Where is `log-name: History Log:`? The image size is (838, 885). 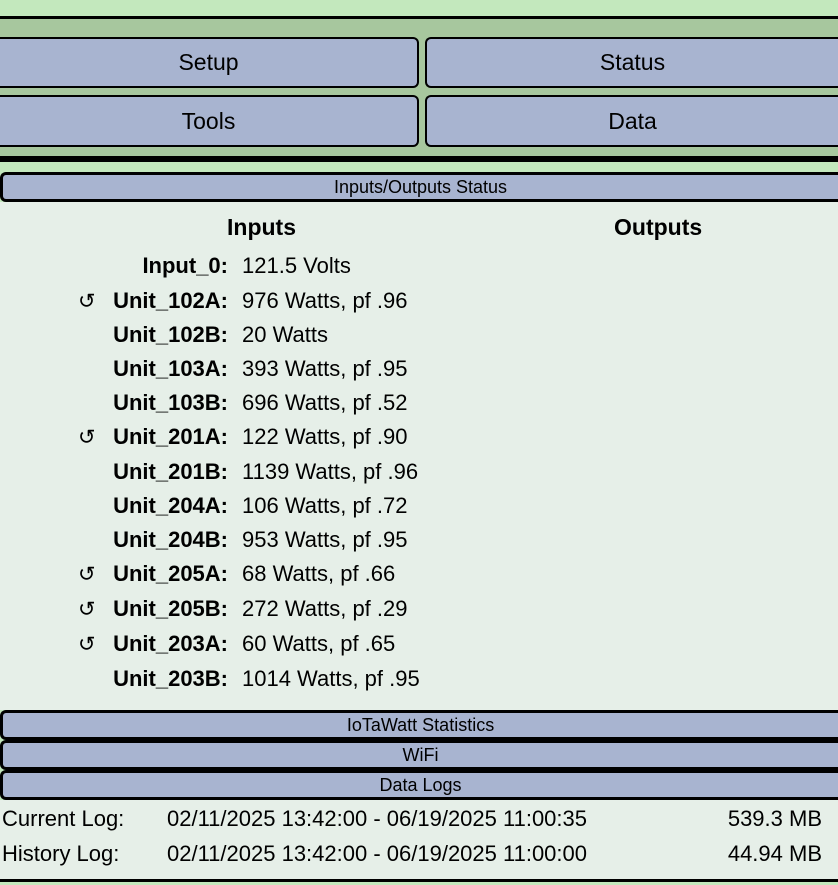 log-name: History Log: is located at coordinates (61, 853).